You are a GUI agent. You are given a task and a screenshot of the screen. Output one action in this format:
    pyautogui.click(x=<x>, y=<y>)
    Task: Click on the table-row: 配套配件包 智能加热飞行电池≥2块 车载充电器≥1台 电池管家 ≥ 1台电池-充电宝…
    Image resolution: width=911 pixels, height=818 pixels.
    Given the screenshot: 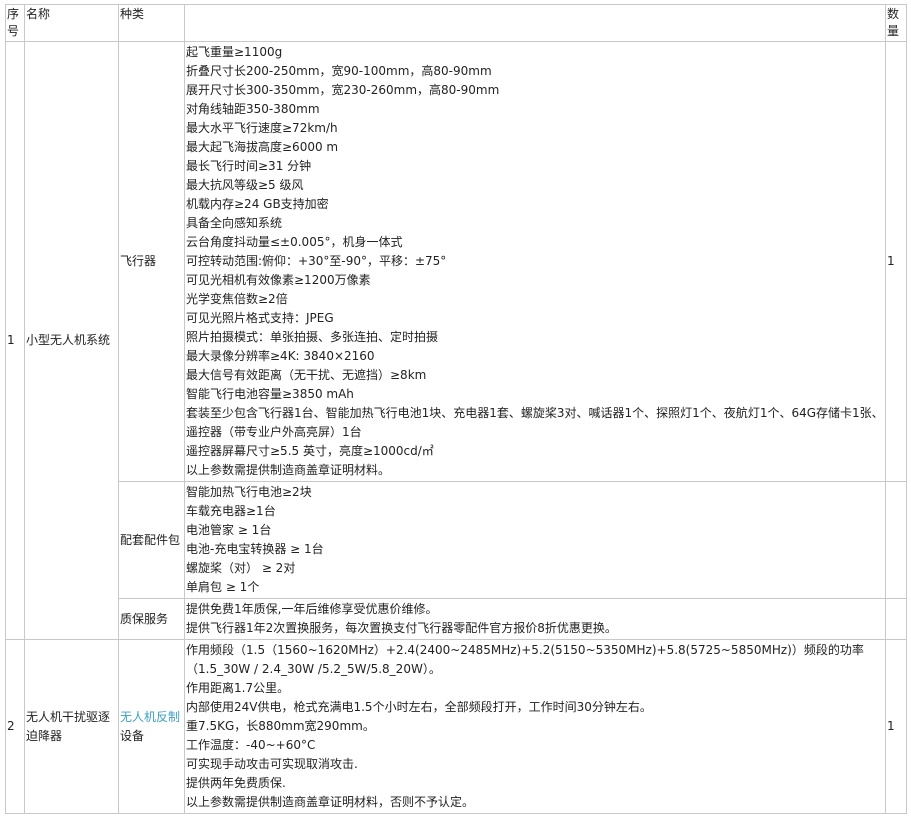 What is the action you would take?
    pyautogui.click(x=456, y=540)
    